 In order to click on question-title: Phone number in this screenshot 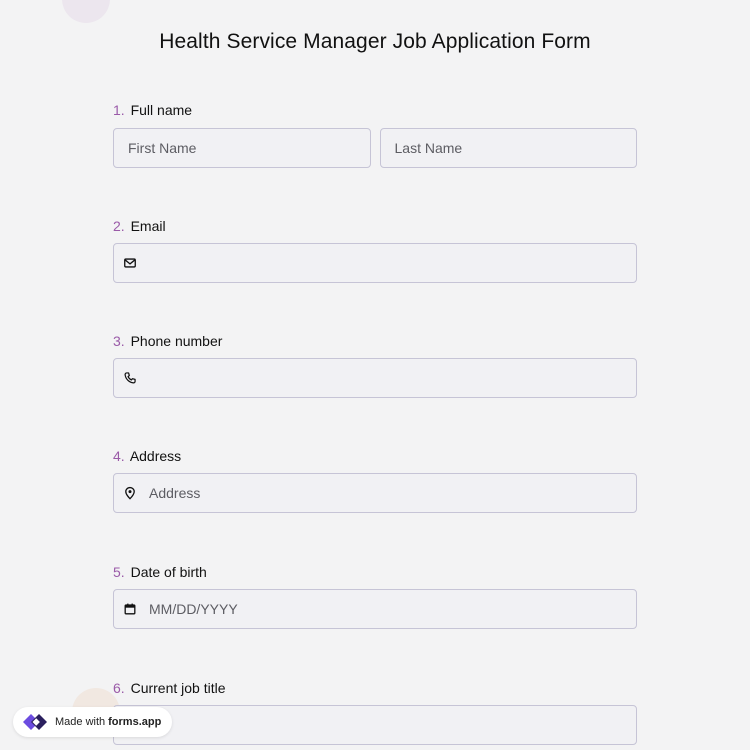, I will do `click(176, 341)`.